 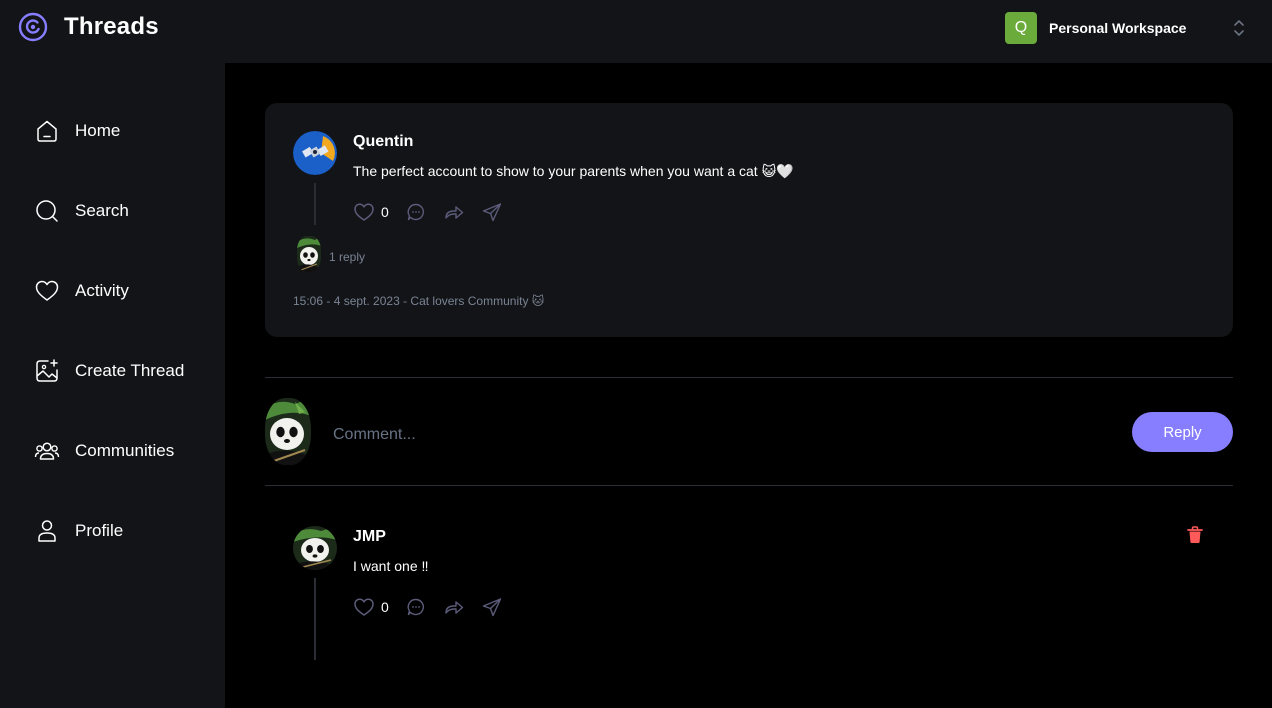 What do you see at coordinates (347, 257) in the screenshot?
I see `replies-count-link: 1 reply` at bounding box center [347, 257].